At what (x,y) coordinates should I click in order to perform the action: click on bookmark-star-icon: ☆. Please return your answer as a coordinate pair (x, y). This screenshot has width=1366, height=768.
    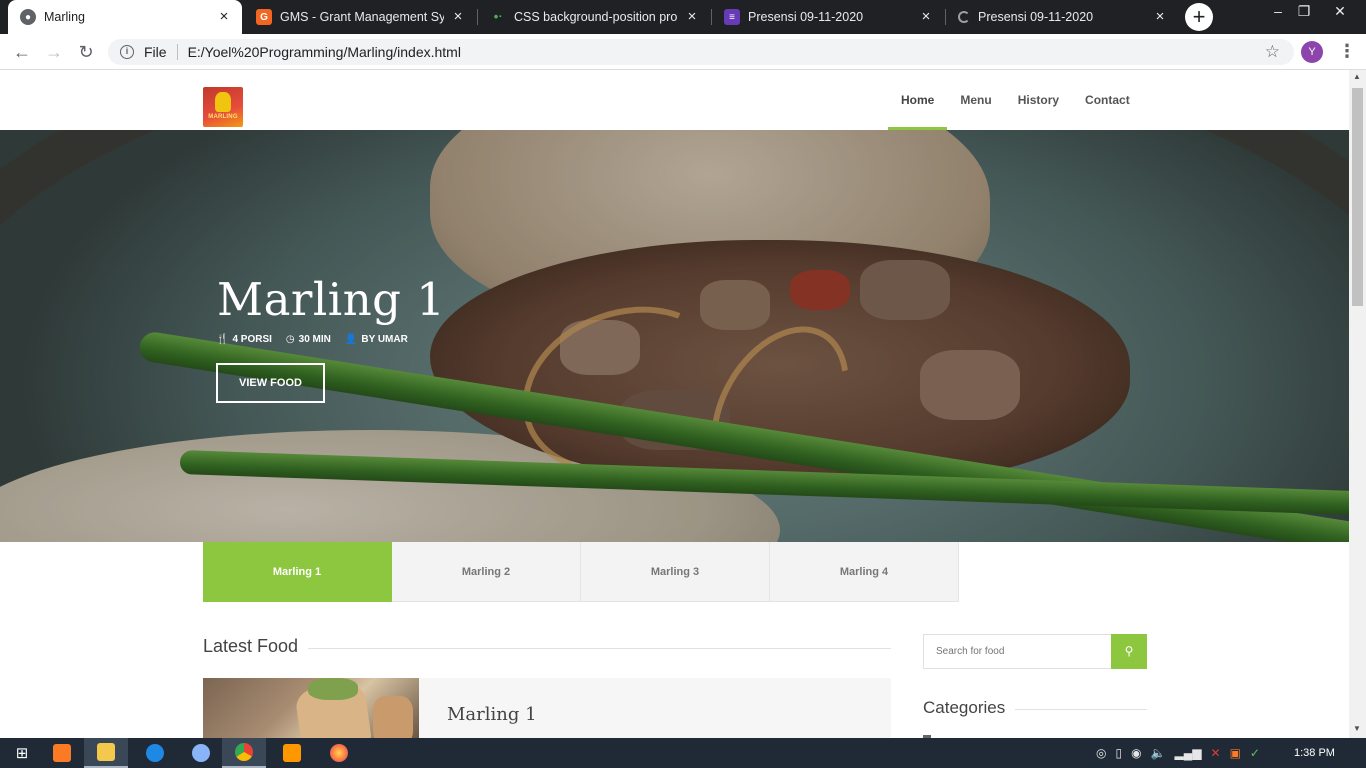
    Looking at the image, I should click on (1272, 52).